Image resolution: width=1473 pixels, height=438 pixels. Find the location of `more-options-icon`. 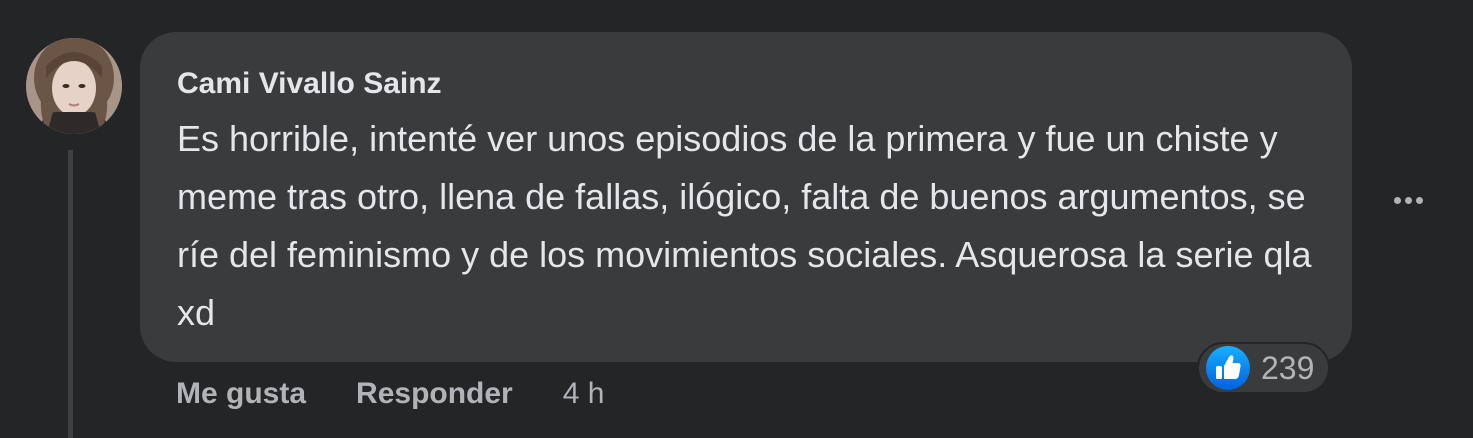

more-options-icon is located at coordinates (1397, 200).